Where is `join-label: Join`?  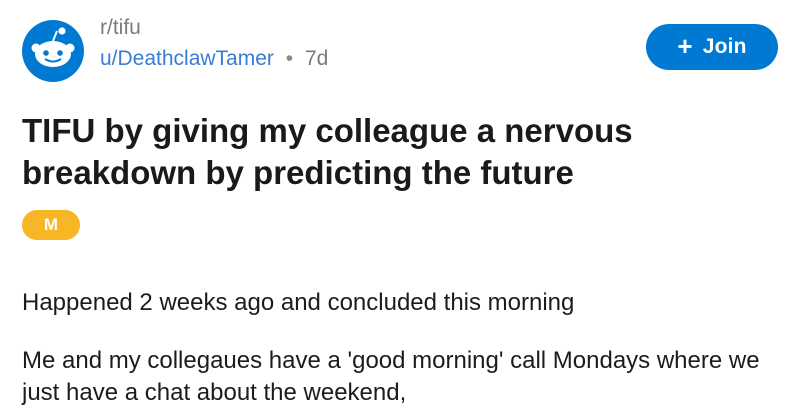
join-label: Join is located at coordinates (724, 46).